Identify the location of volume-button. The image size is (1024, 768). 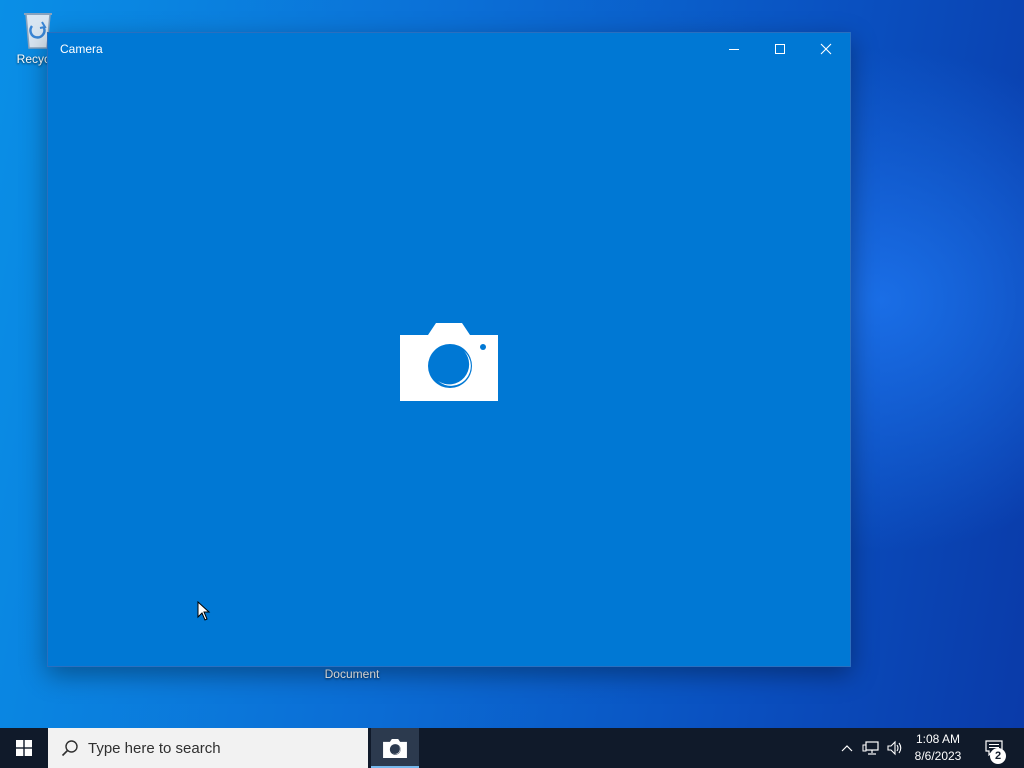
(895, 748).